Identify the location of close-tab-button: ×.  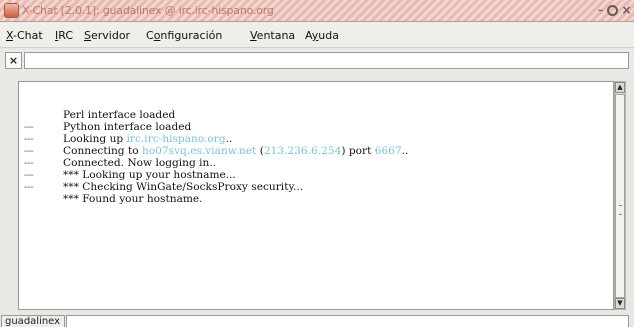
(13, 60).